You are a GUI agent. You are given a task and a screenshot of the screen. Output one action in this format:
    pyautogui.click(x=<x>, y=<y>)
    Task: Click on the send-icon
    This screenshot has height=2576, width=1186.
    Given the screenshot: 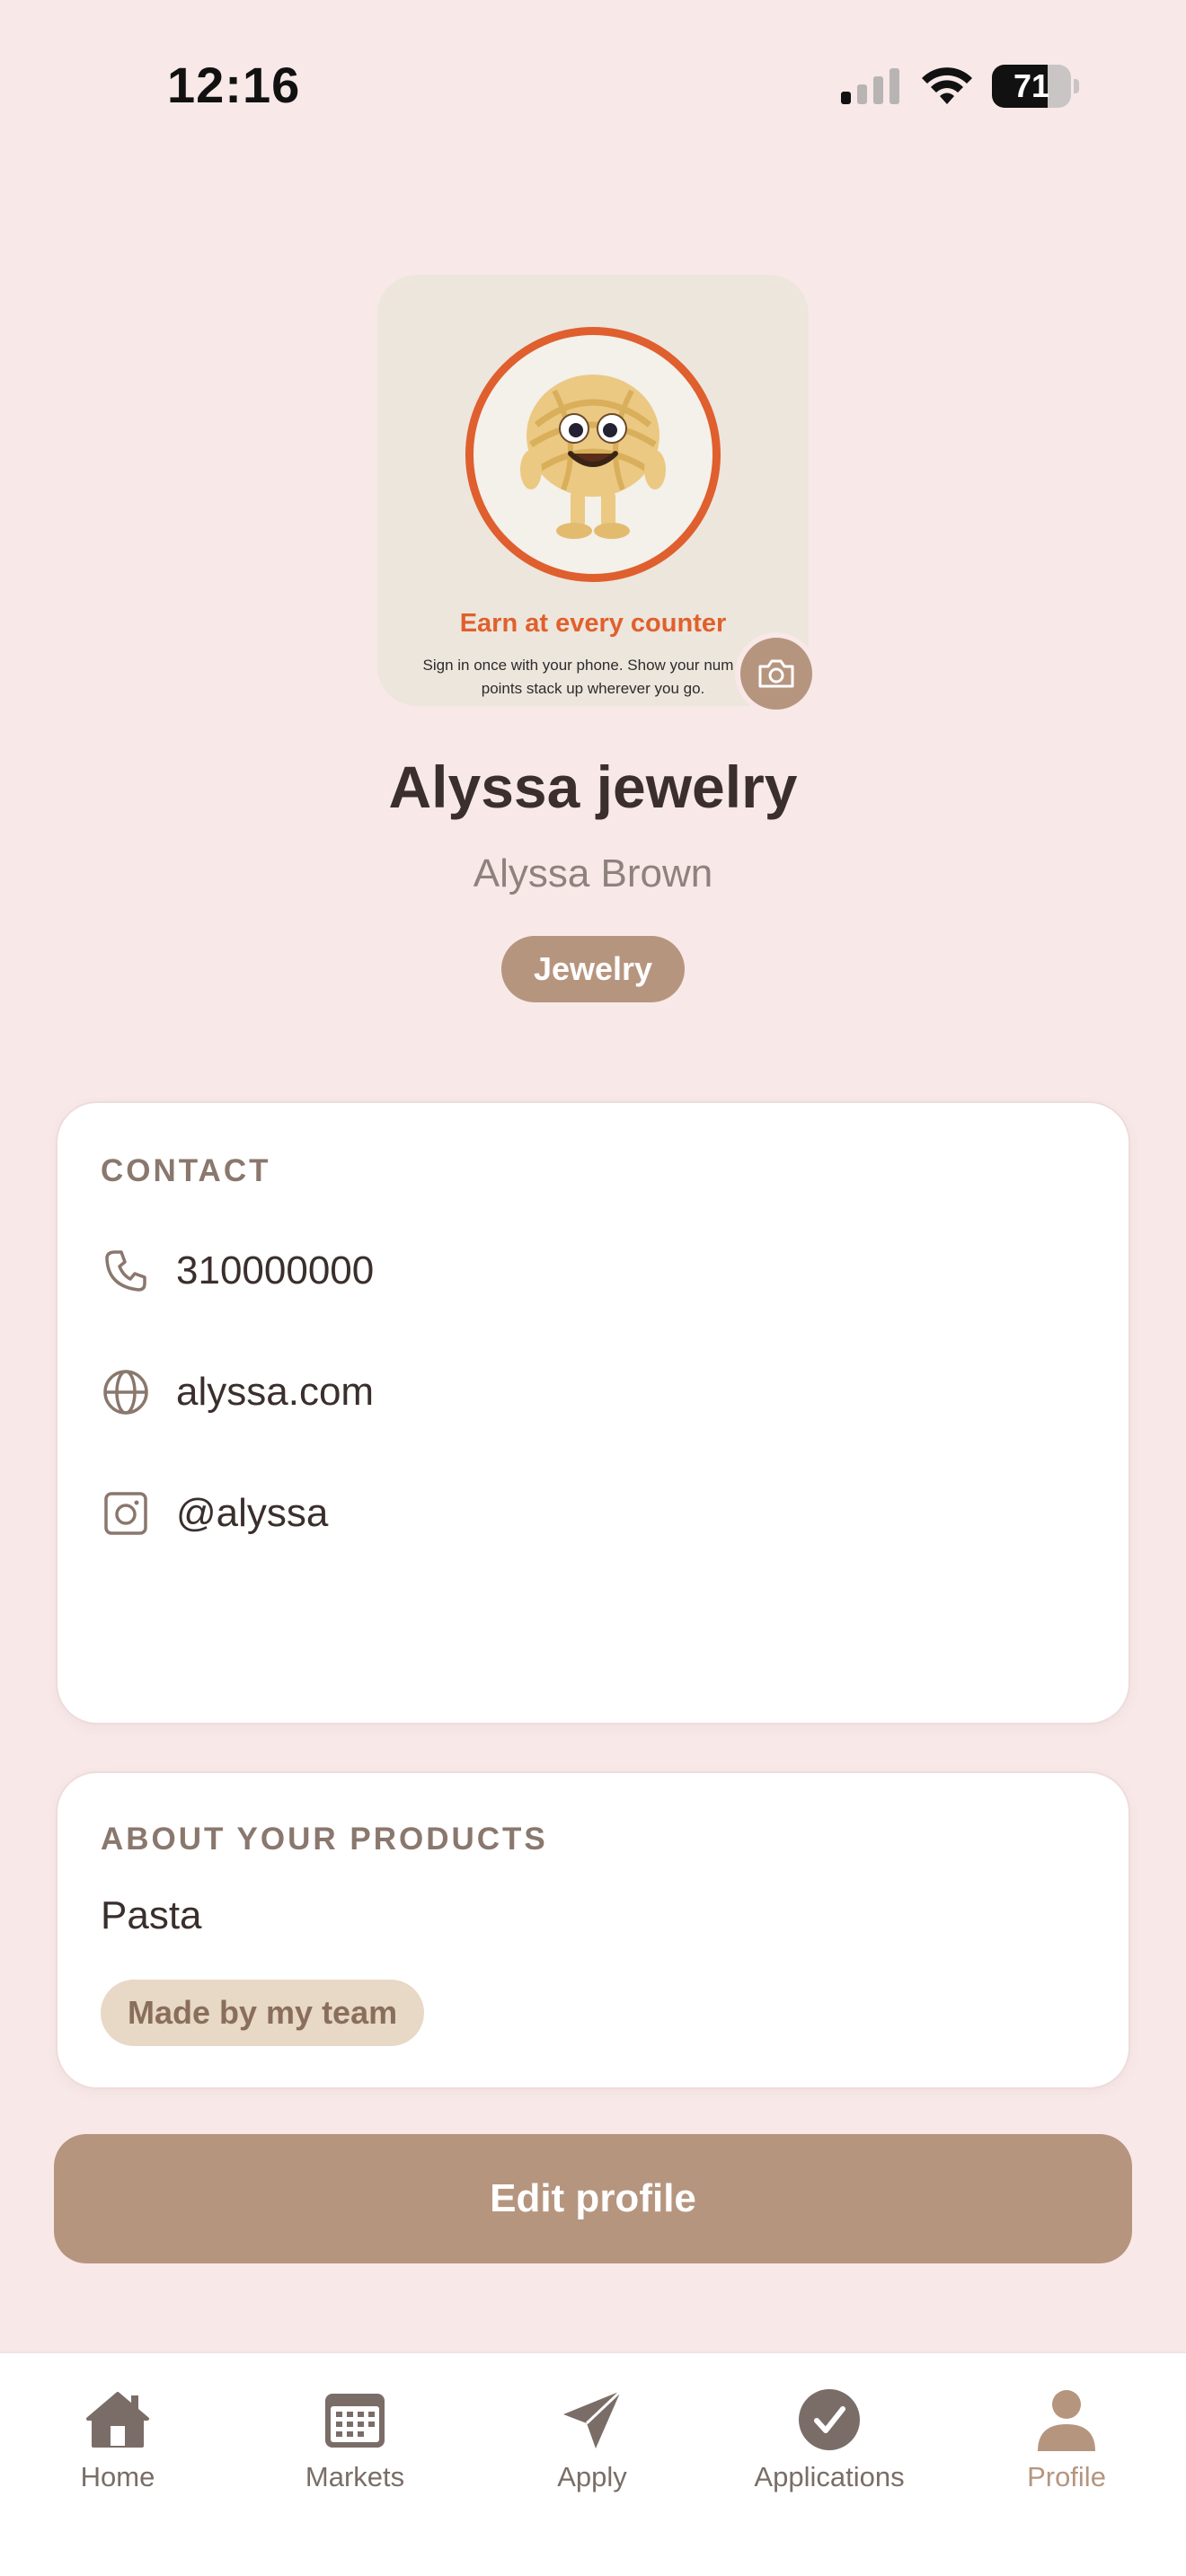 What is the action you would take?
    pyautogui.click(x=592, y=2419)
    